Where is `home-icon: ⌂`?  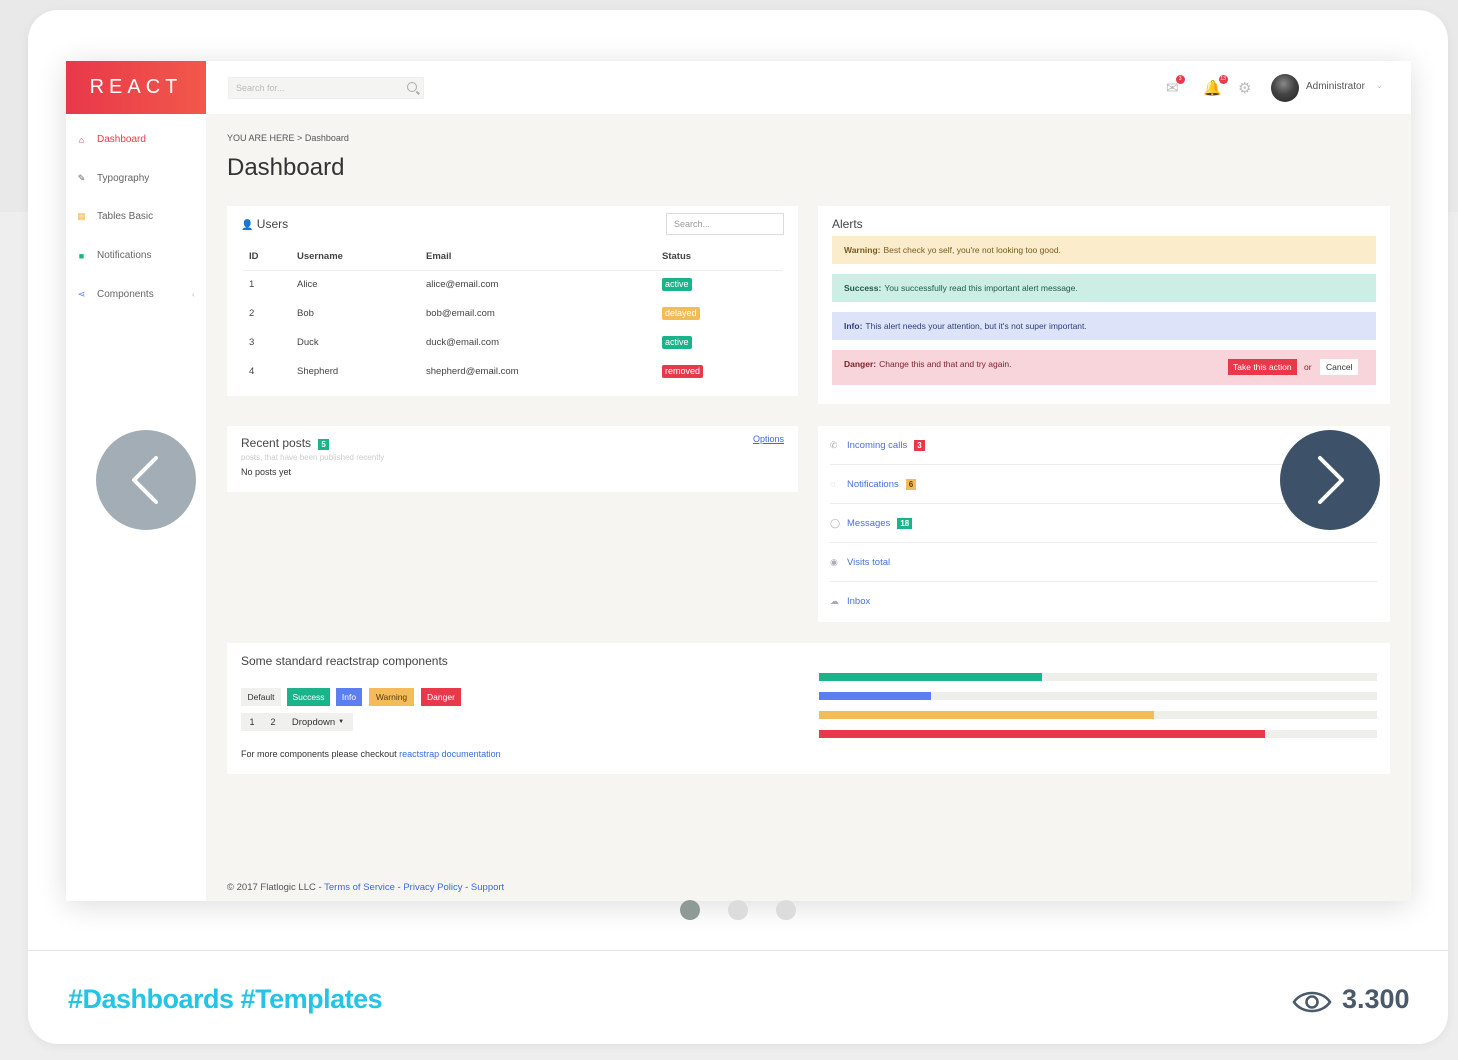
home-icon: ⌂ is located at coordinates (81, 139).